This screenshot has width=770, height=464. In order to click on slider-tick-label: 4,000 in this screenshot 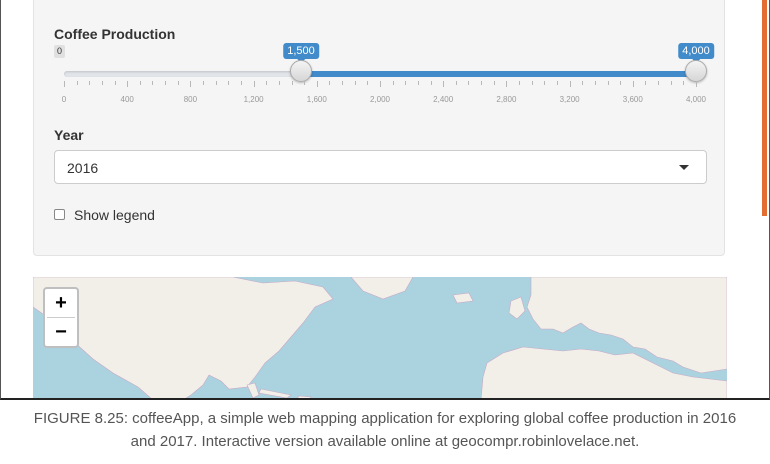, I will do `click(696, 99)`.